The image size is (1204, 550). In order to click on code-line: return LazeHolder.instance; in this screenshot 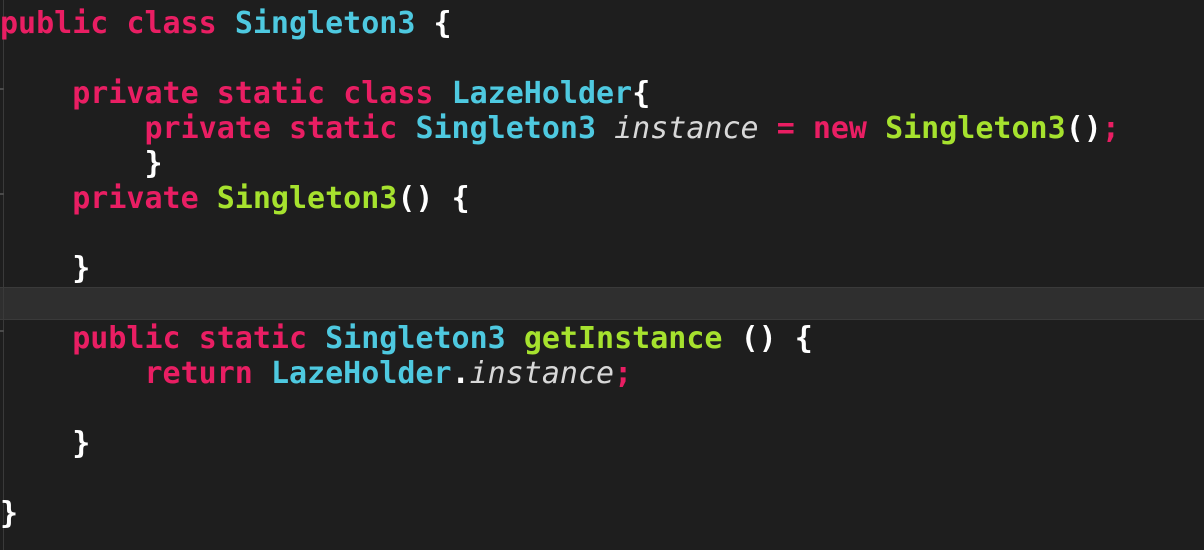, I will do `click(602, 373)`.